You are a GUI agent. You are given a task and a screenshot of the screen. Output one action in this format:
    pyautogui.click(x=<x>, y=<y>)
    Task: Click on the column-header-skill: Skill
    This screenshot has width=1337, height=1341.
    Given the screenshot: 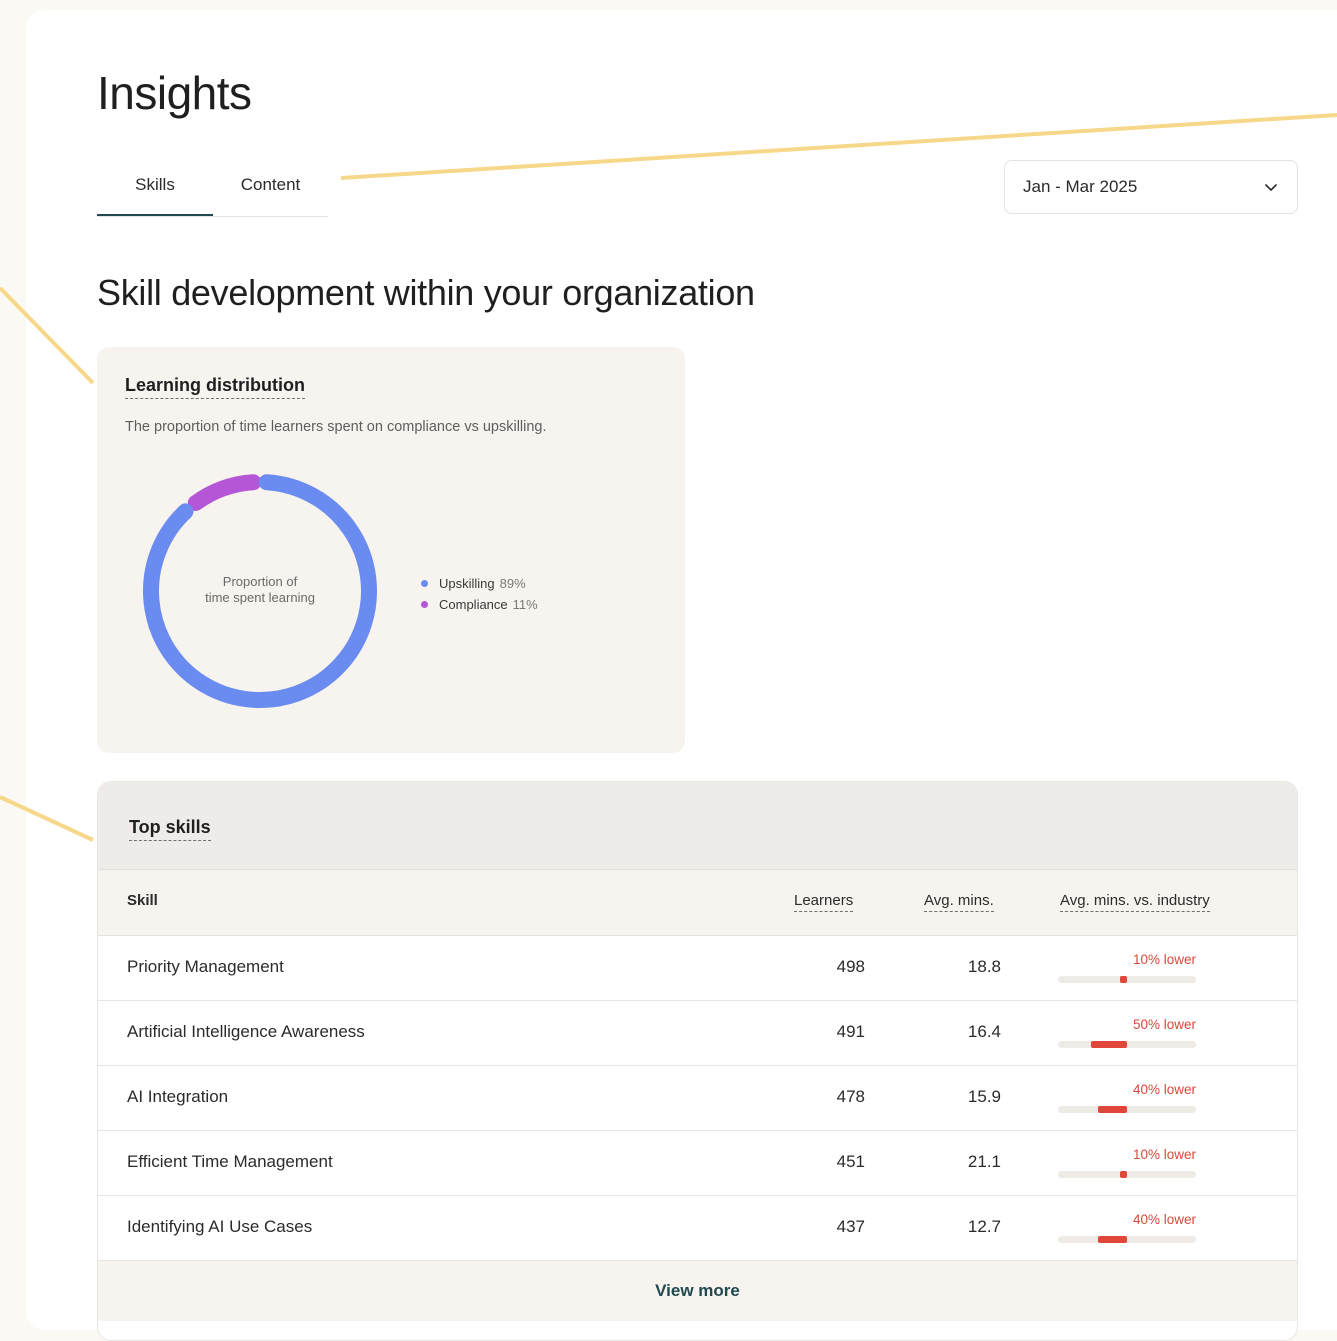 What is the action you would take?
    pyautogui.click(x=142, y=900)
    